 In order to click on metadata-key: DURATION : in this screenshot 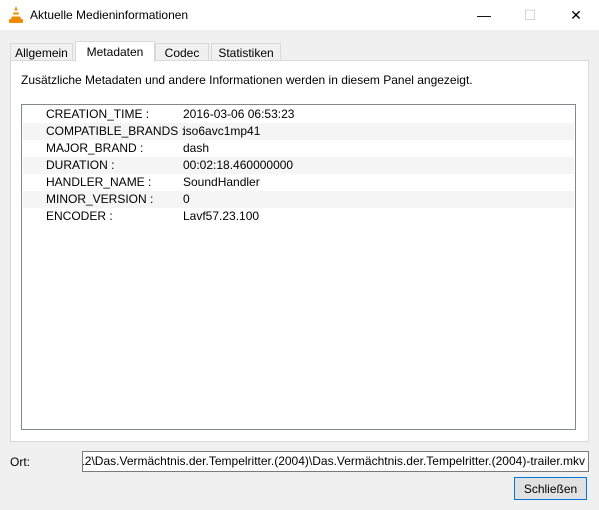, I will do `click(80, 165)`.